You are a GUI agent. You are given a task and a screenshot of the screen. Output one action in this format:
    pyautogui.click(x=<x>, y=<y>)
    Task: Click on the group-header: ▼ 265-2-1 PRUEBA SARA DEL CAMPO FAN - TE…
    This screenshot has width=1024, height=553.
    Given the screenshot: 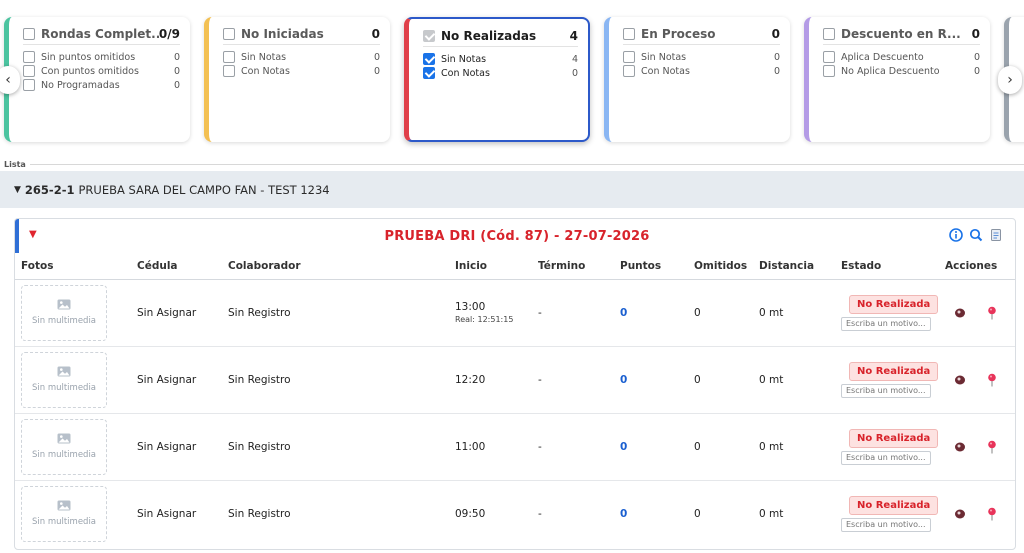 What is the action you would take?
    pyautogui.click(x=512, y=189)
    